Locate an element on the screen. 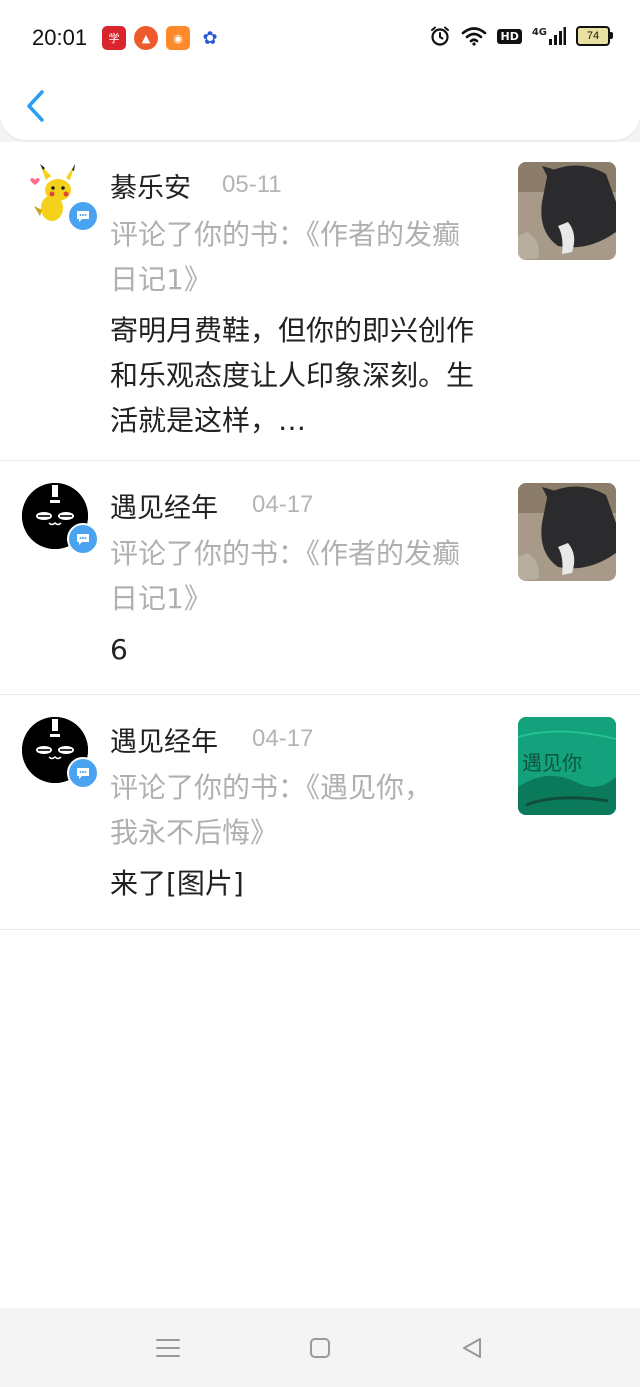 The image size is (640, 1387). menu-button is located at coordinates (168, 1348).